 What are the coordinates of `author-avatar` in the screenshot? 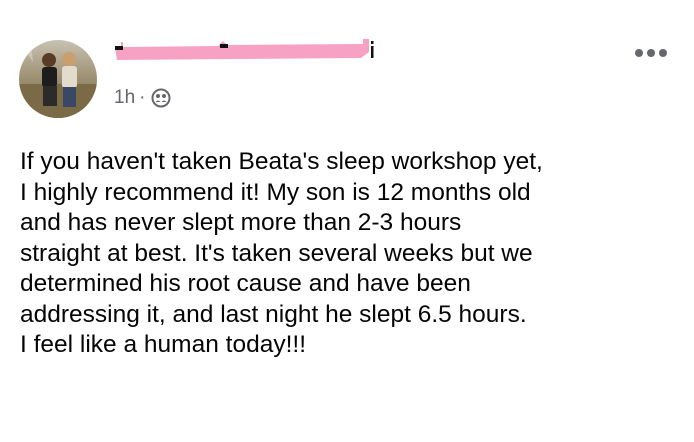 It's located at (58, 79).